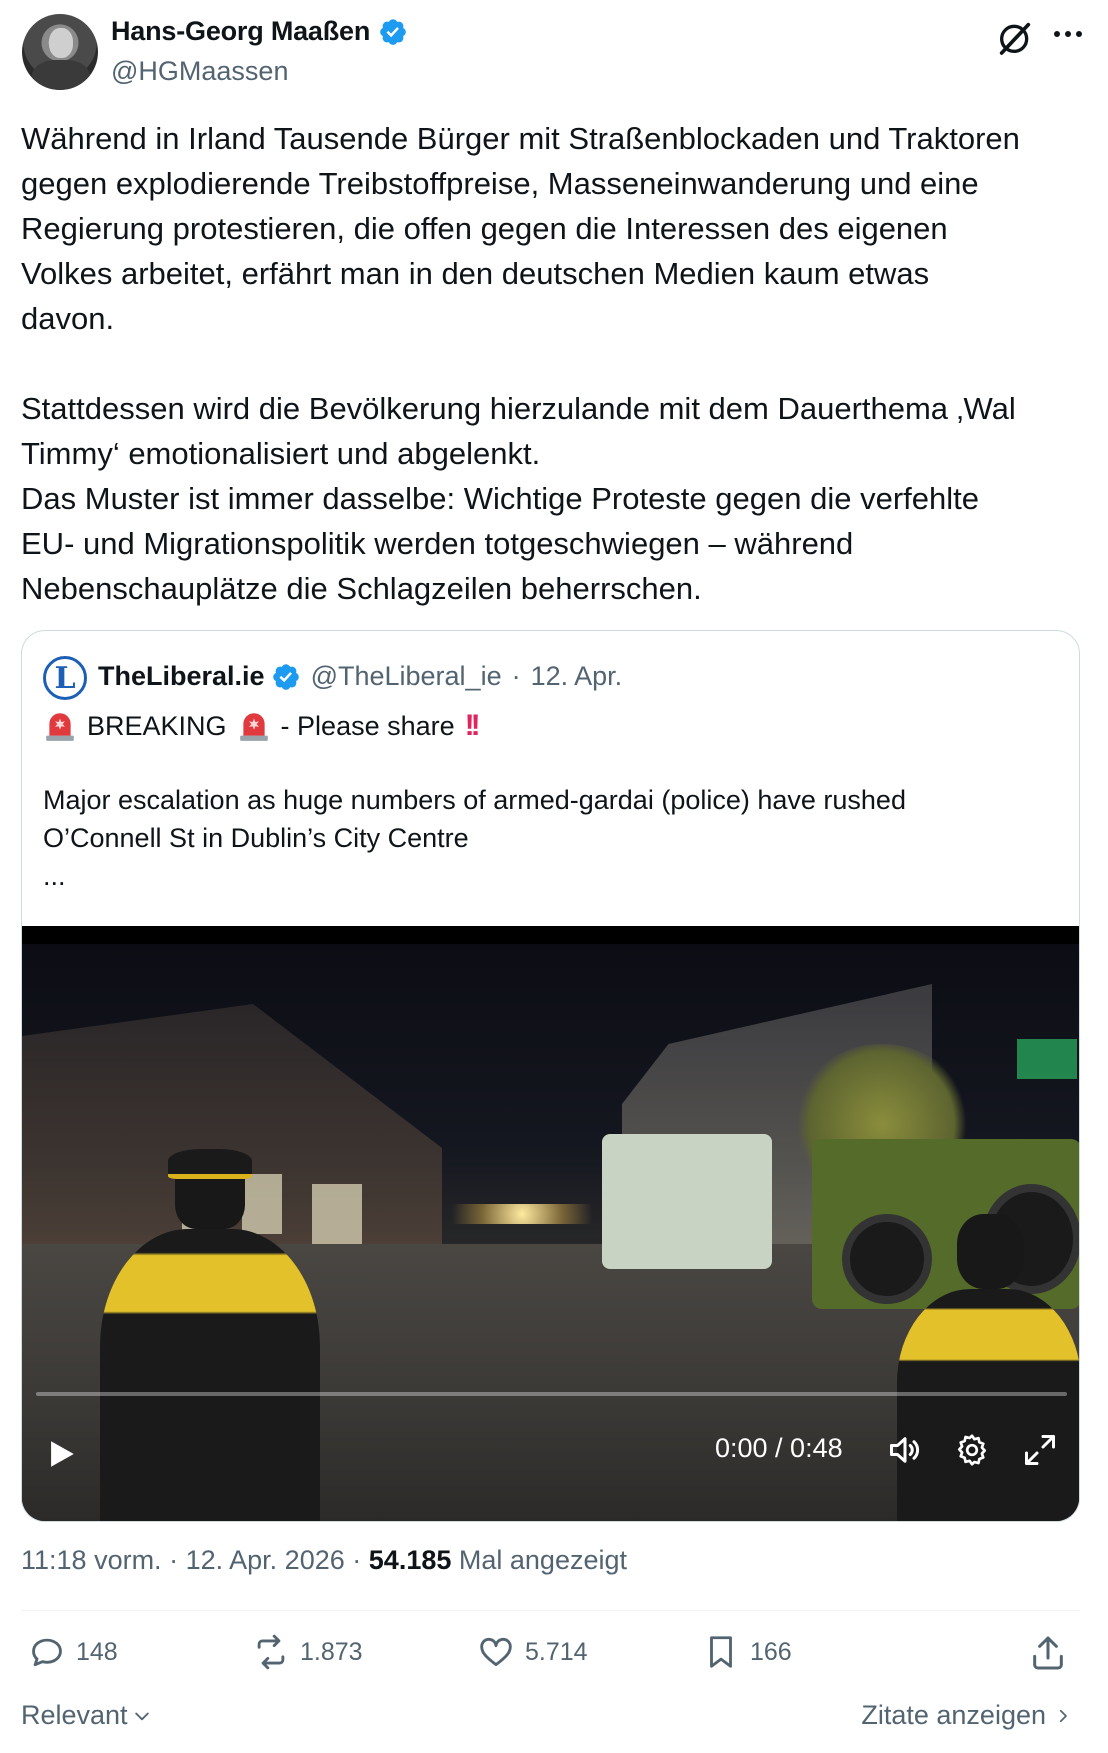  Describe the element at coordinates (240, 31) in the screenshot. I see `author-display-name: Hans-Georg Maaßen` at that location.